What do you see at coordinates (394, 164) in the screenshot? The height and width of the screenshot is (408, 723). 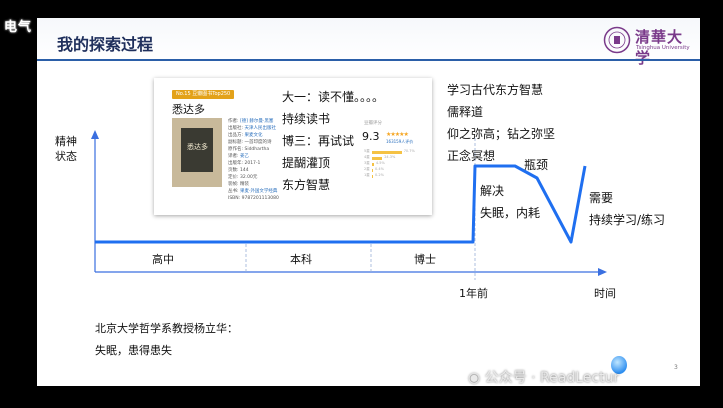 I see `rating-bar-row: 3星 4.5%` at bounding box center [394, 164].